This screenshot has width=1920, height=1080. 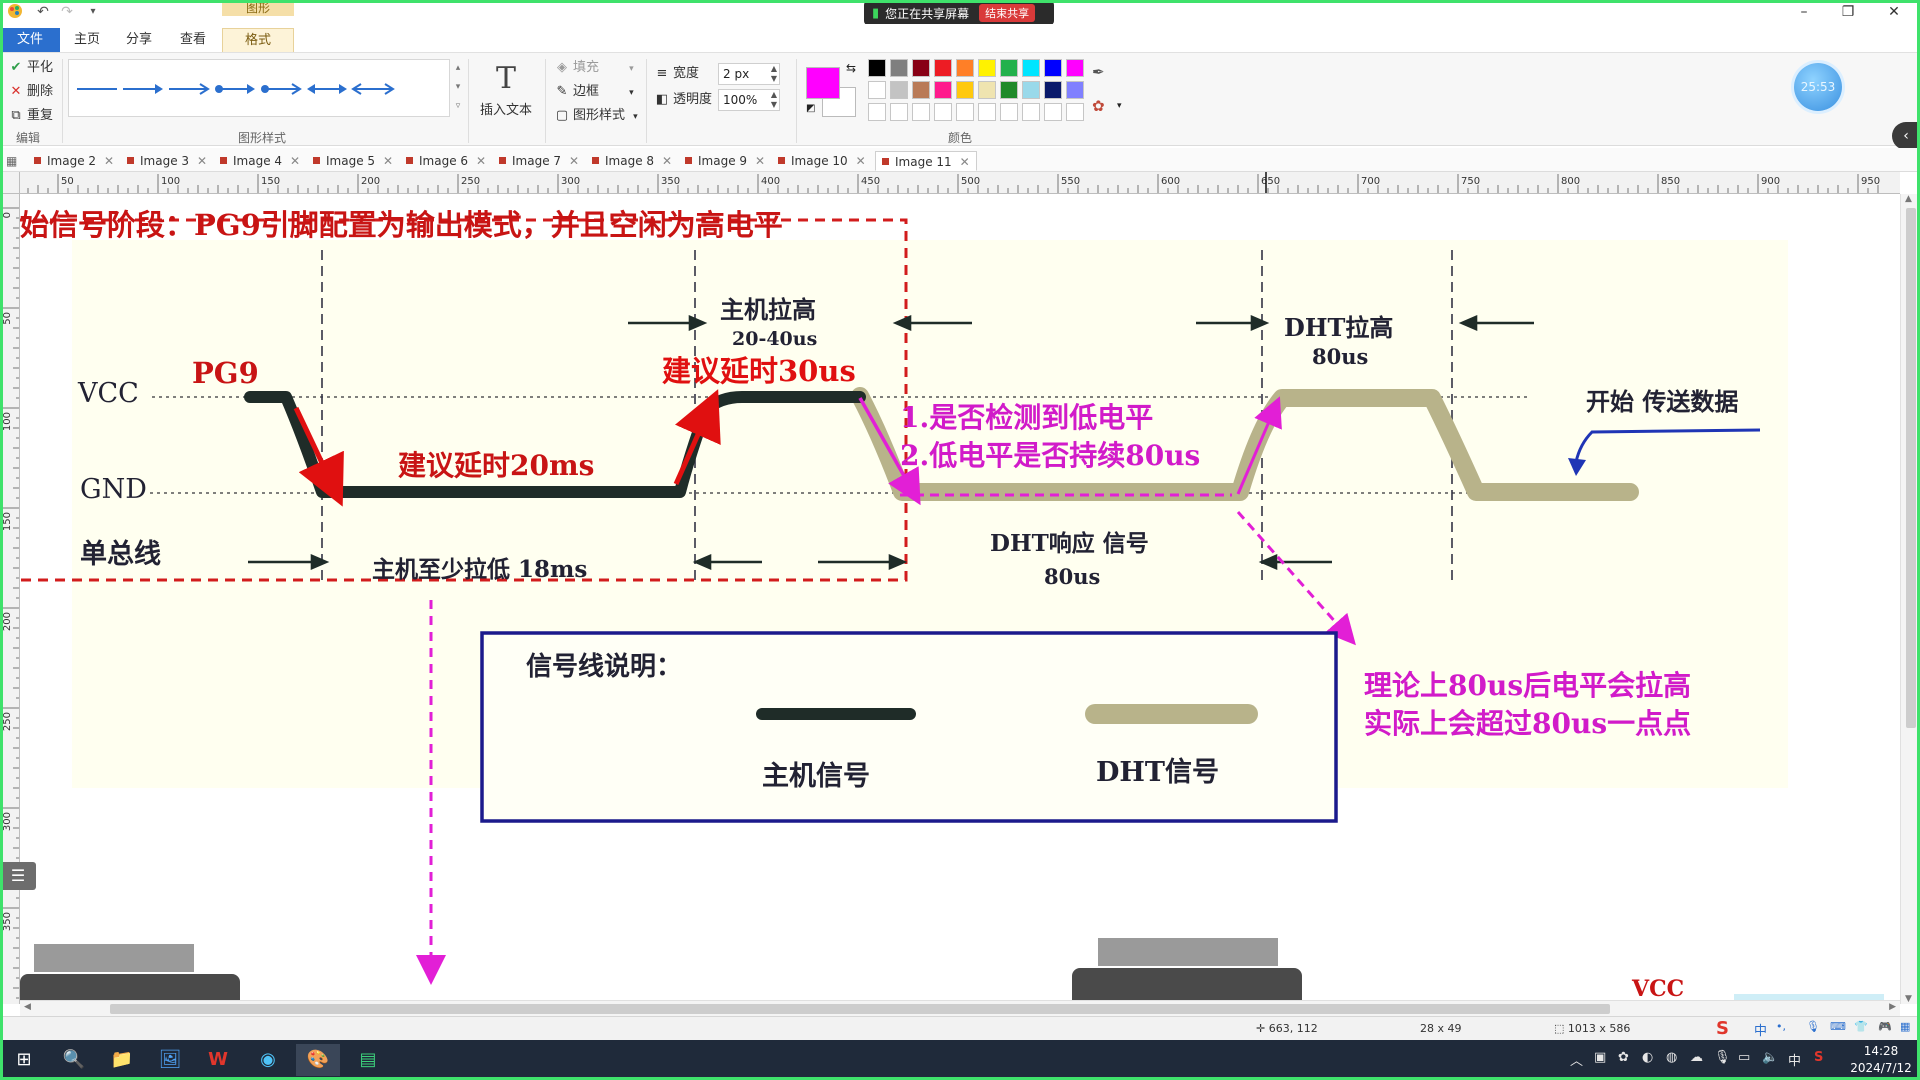 What do you see at coordinates (1794, 1059) in the screenshot?
I see `tray-lang: 中` at bounding box center [1794, 1059].